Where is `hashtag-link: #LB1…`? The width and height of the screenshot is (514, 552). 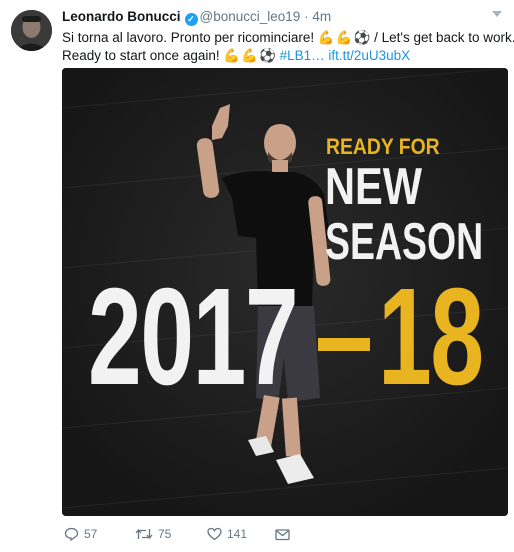
hashtag-link: #LB1… is located at coordinates (302, 55).